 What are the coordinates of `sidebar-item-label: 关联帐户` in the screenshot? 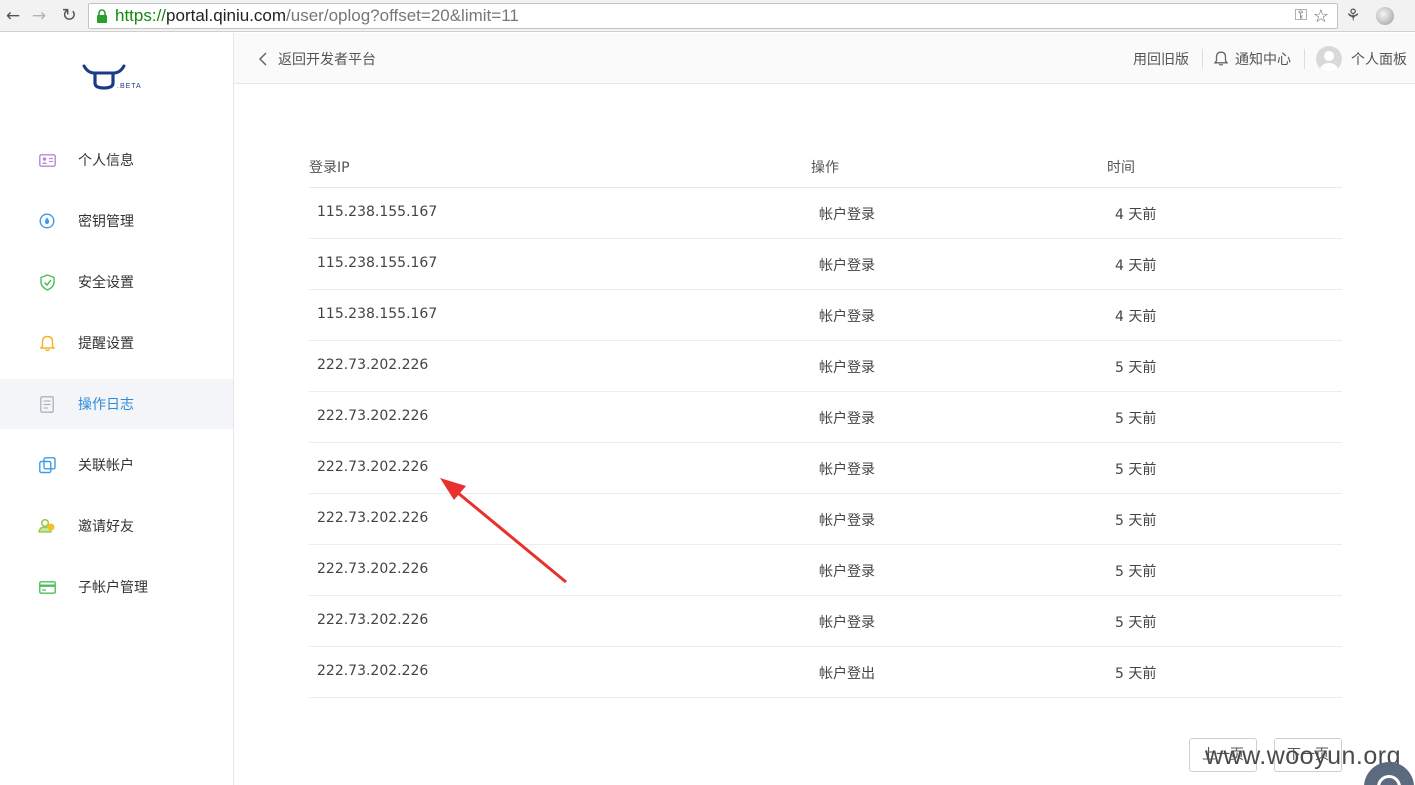 It's located at (106, 466).